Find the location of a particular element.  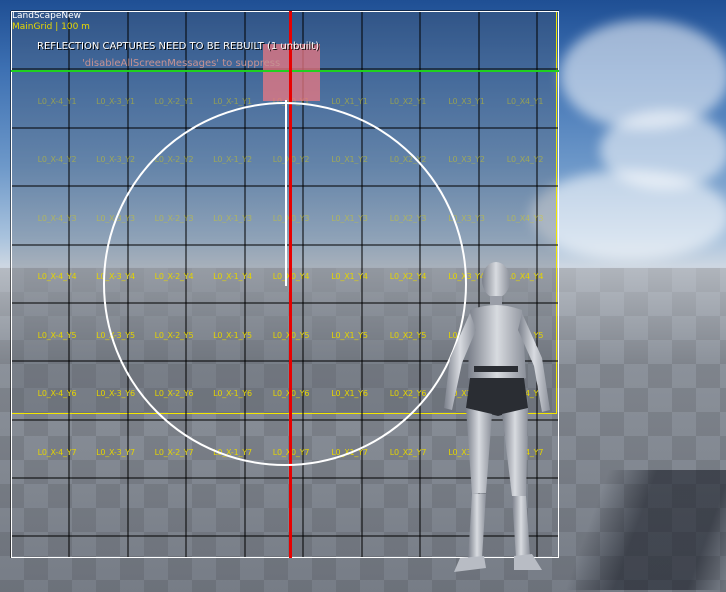

mannequin-character is located at coordinates (500, 418).